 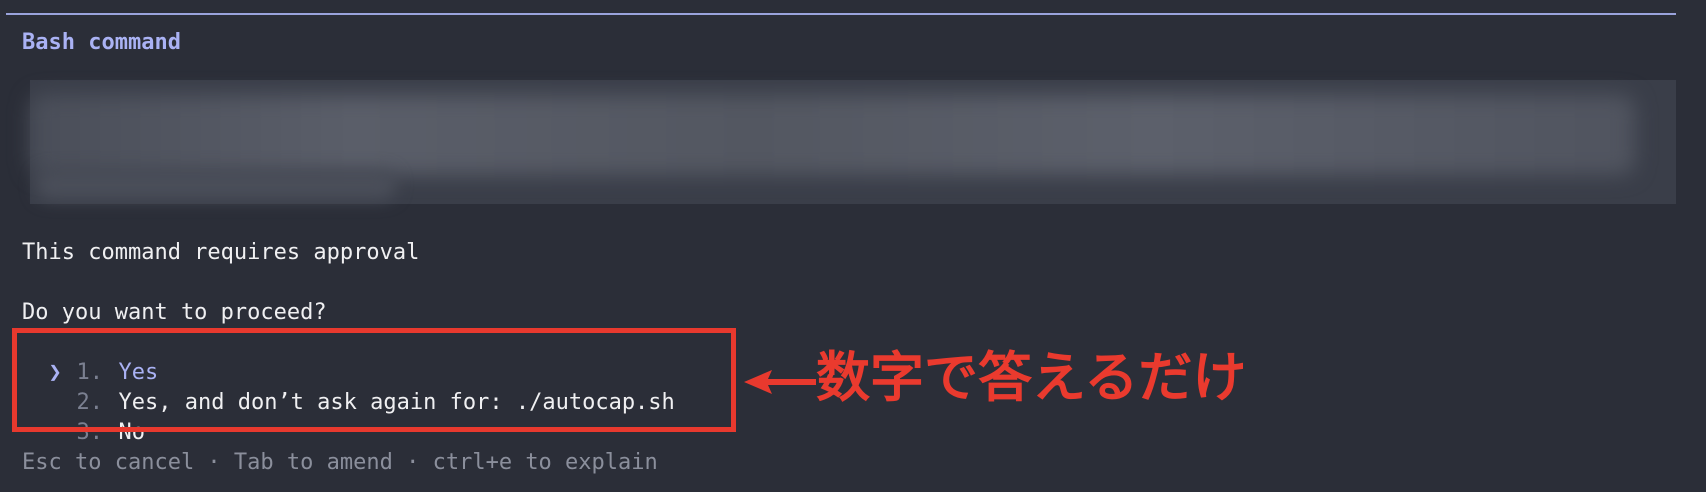 I want to click on redacted-command-blur-tail, so click(x=216, y=185).